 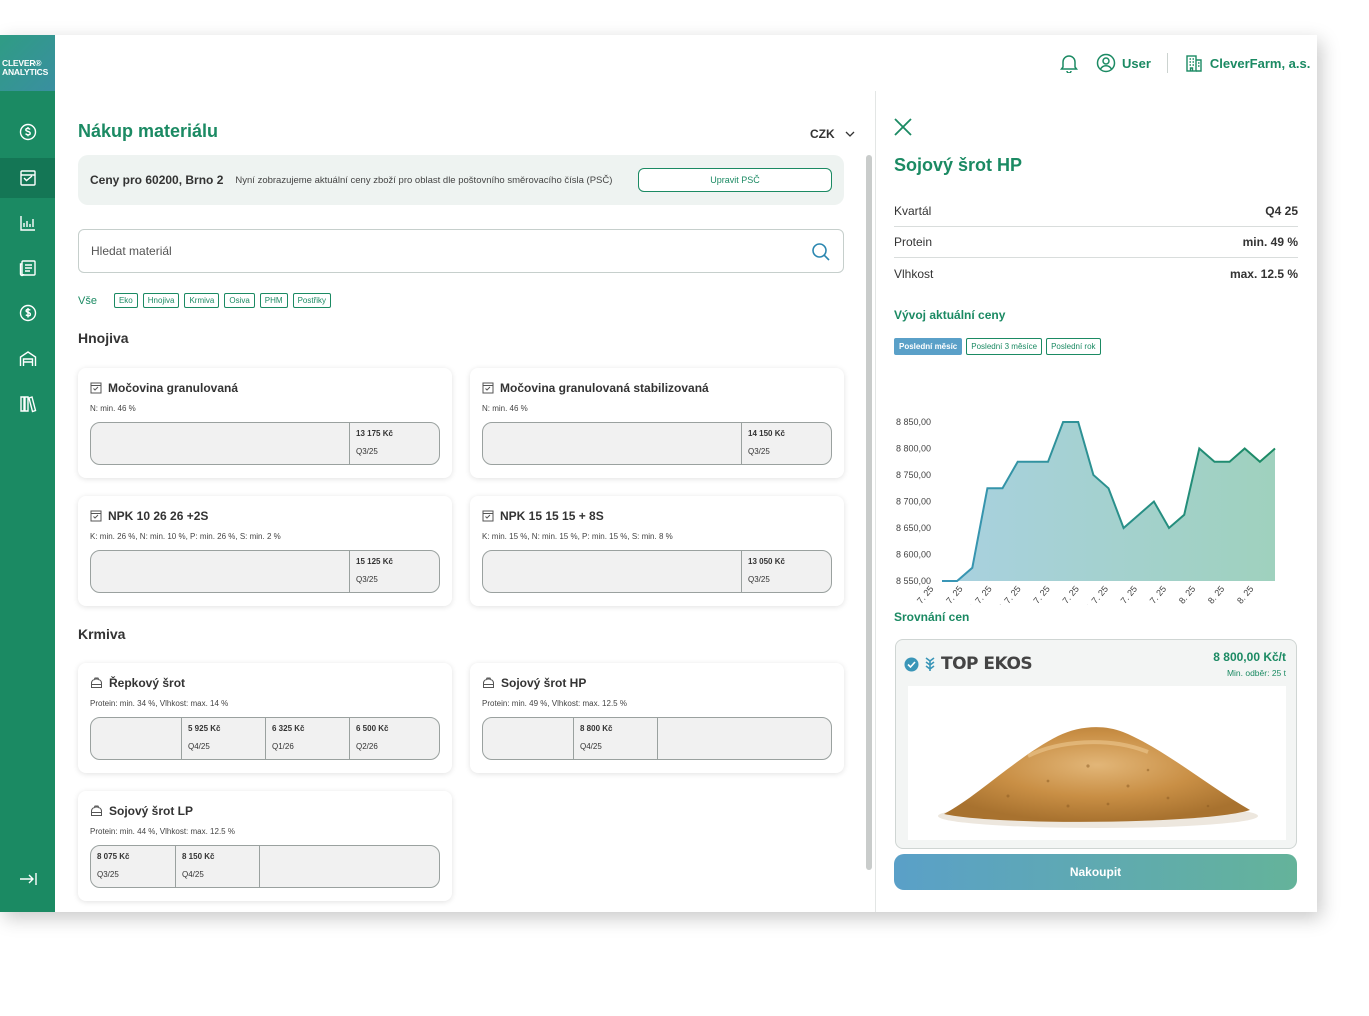 I want to click on product-name: NPK 15 15 15 + 8S, so click(x=552, y=516).